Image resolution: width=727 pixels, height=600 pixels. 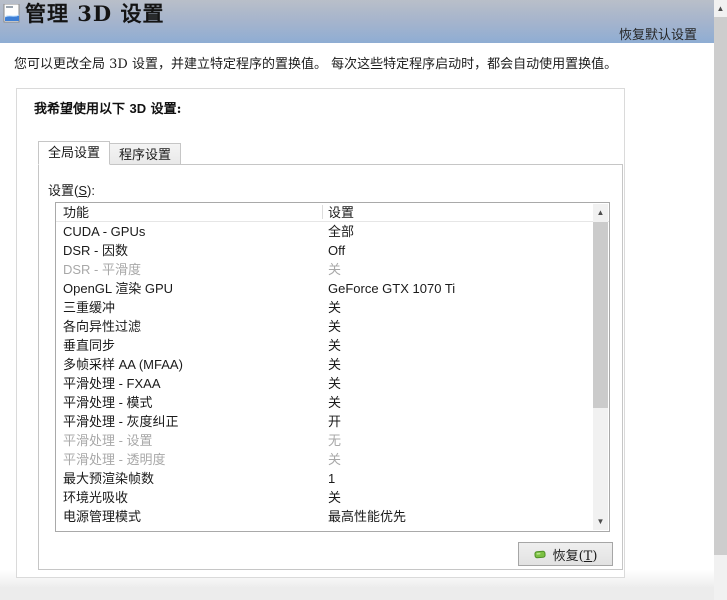 What do you see at coordinates (322, 212) in the screenshot?
I see `column-separator` at bounding box center [322, 212].